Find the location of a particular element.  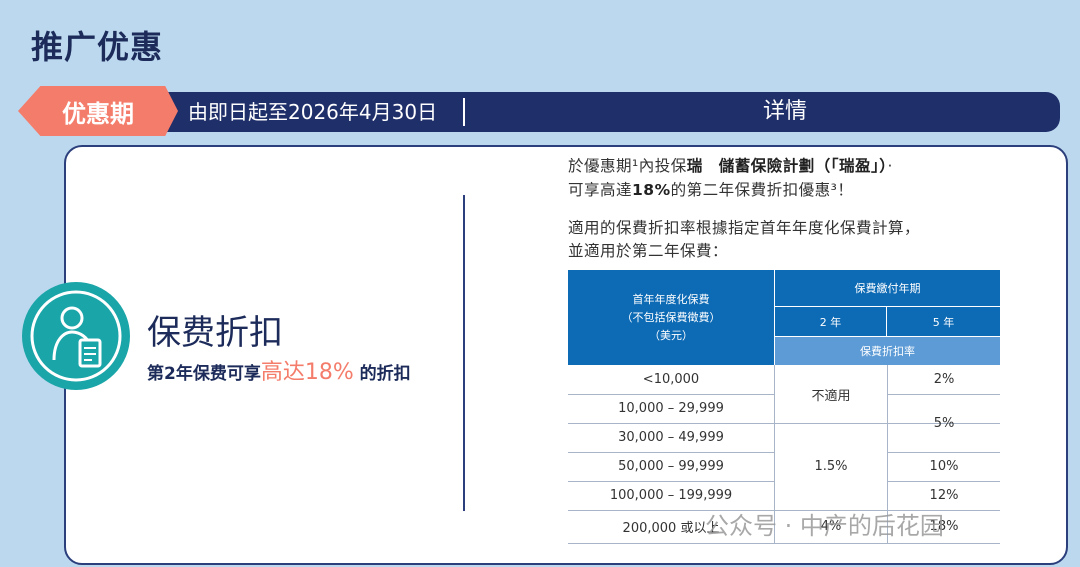

premium-range: <10,000 is located at coordinates (671, 379).